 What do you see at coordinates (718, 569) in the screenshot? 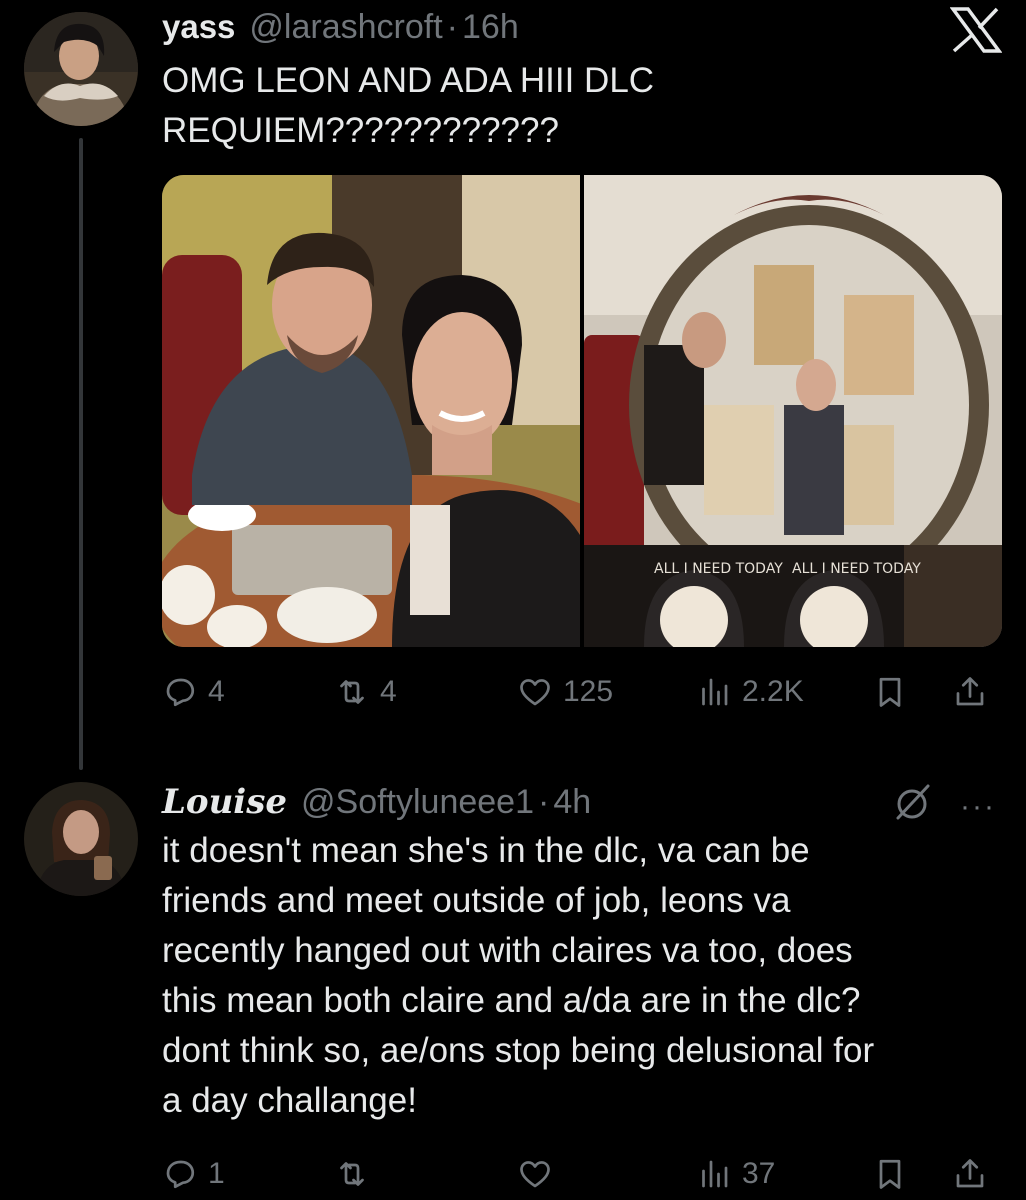
I see `sign-text-left: ALL I NEED TODAY` at bounding box center [718, 569].